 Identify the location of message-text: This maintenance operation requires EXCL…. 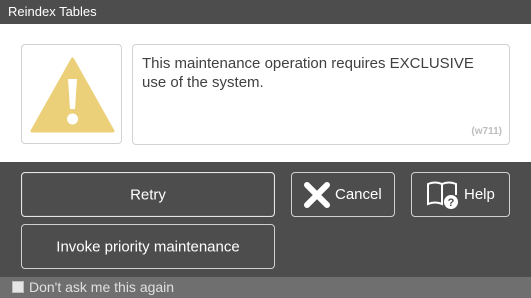
(308, 73).